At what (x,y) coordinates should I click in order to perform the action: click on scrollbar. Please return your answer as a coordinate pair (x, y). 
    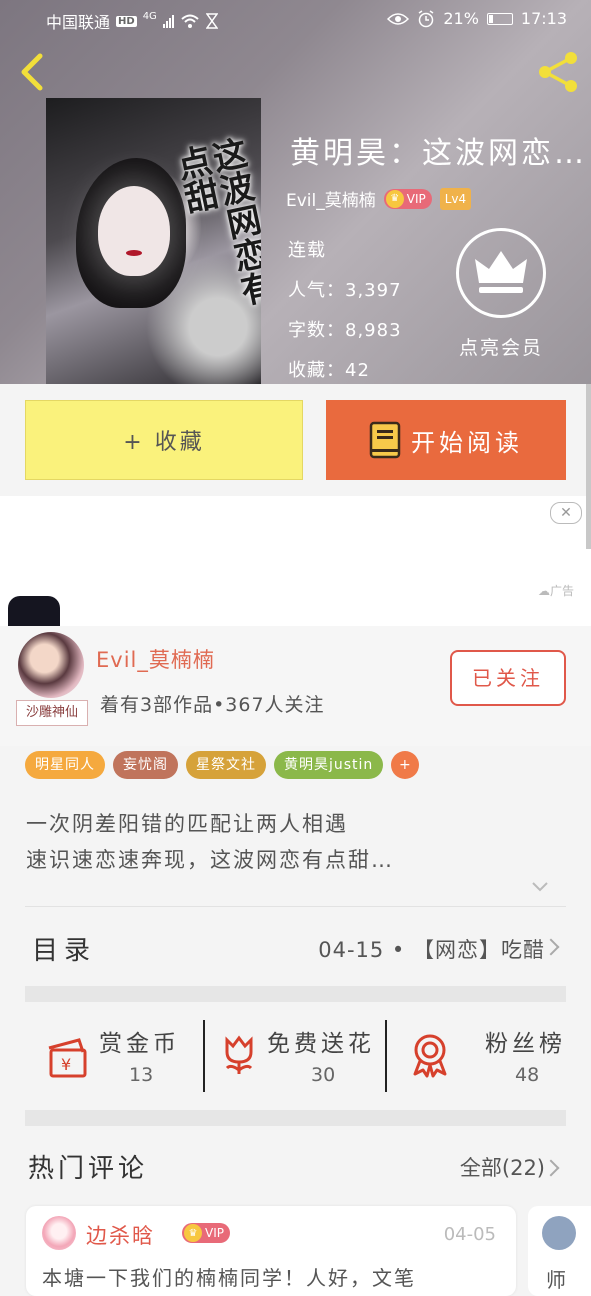
    Looking at the image, I should click on (588, 466).